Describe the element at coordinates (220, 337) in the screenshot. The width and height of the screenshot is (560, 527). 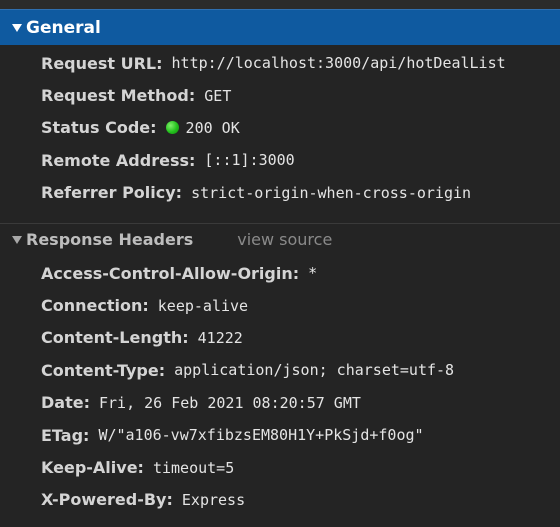
I see `header-value: 41222` at that location.